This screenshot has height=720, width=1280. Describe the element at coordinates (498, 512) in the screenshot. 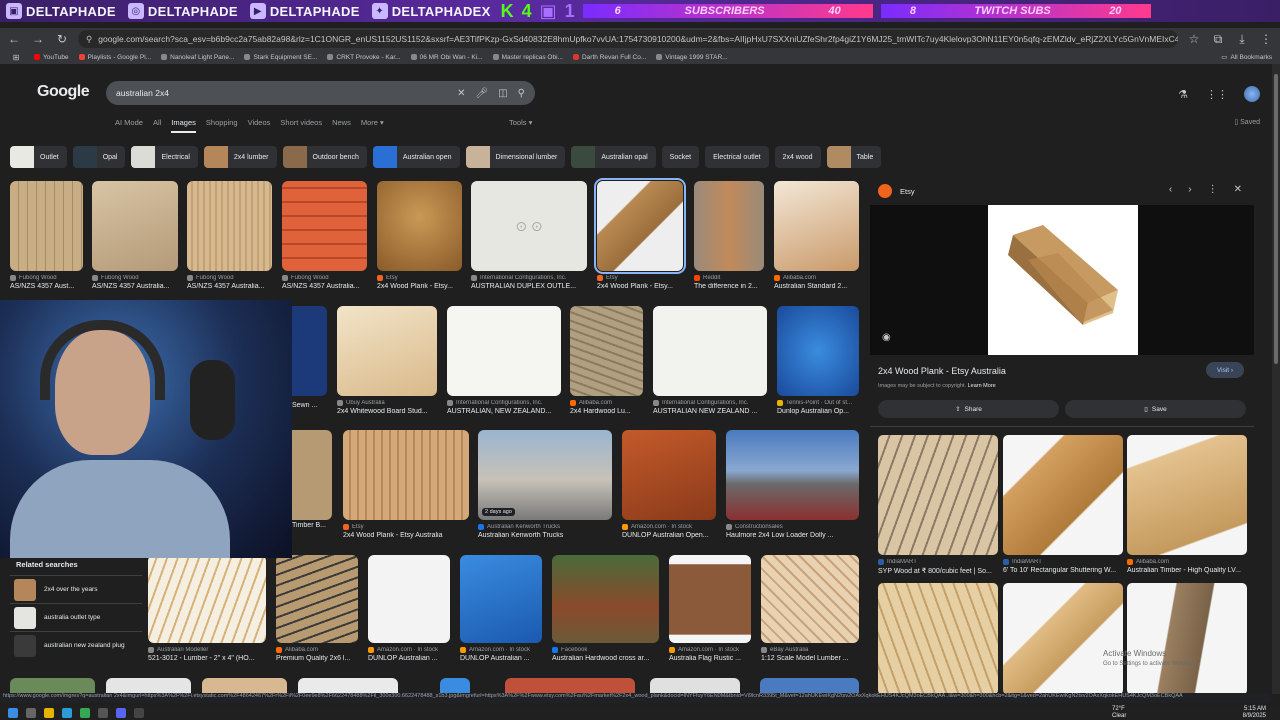

I see `time-badge: 2 days ago` at that location.